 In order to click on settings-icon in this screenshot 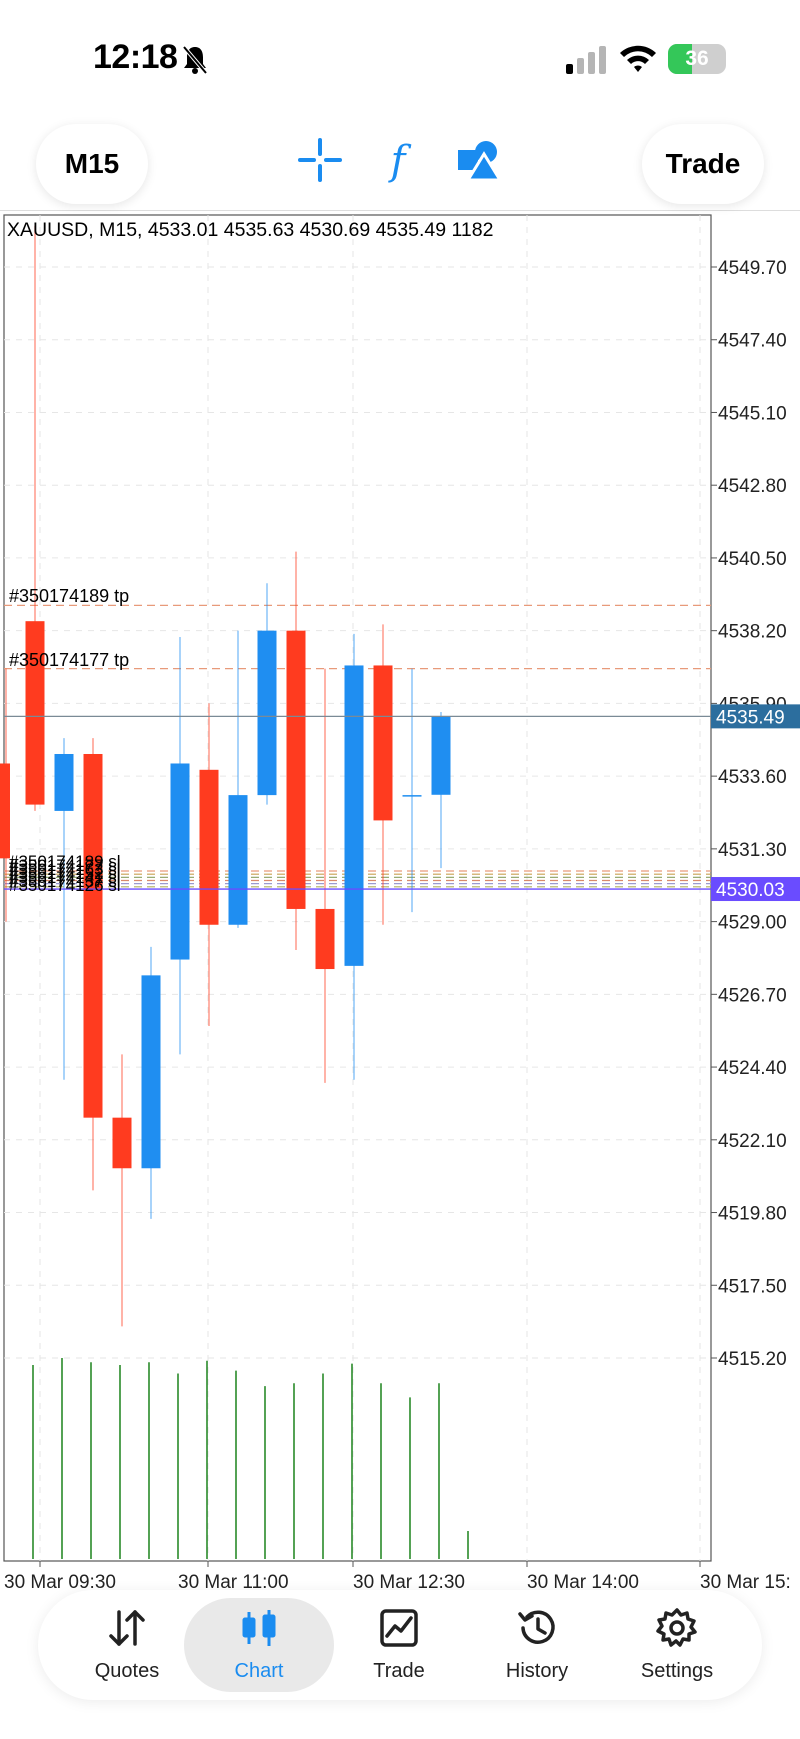, I will do `click(676, 1627)`.